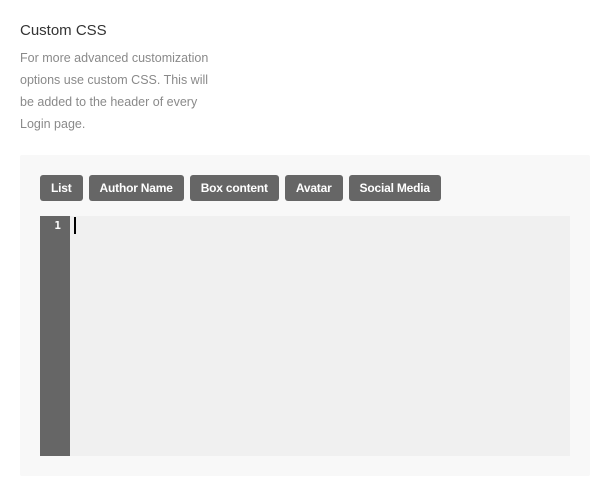 The height and width of the screenshot is (497, 610). What do you see at coordinates (63, 30) in the screenshot?
I see `section-title: Custom CSS` at bounding box center [63, 30].